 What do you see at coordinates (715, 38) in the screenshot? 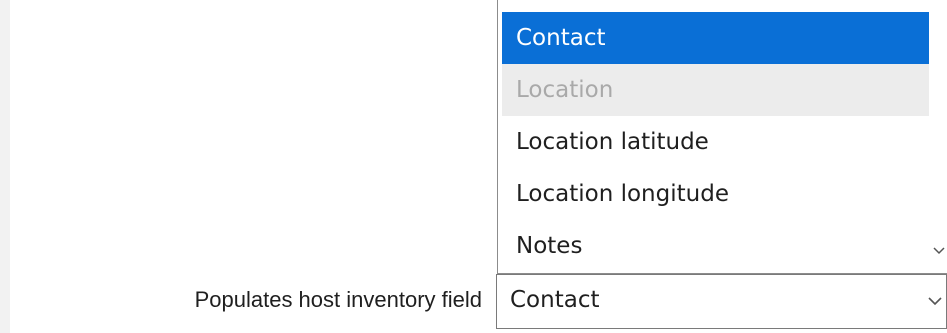
I see `option-contact: Contact` at bounding box center [715, 38].